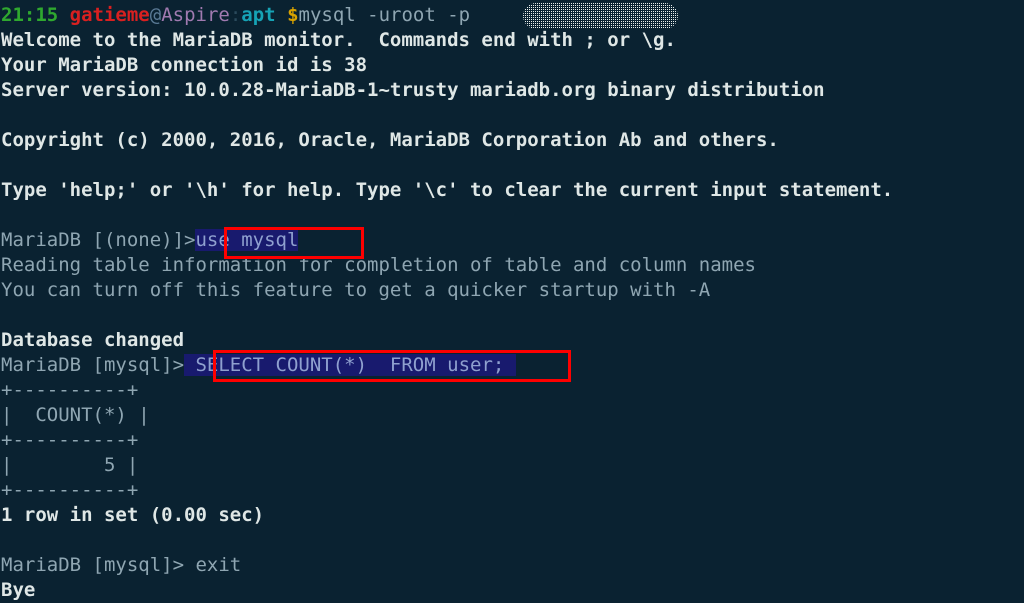 The width and height of the screenshot is (1024, 603). I want to click on prompt-path: apt, so click(258, 15).